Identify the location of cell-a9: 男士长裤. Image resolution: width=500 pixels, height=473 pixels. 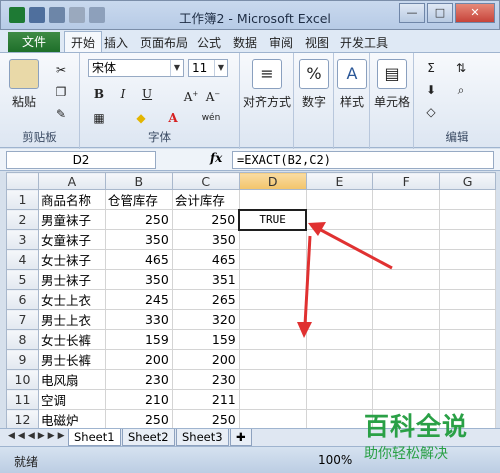
(71, 359).